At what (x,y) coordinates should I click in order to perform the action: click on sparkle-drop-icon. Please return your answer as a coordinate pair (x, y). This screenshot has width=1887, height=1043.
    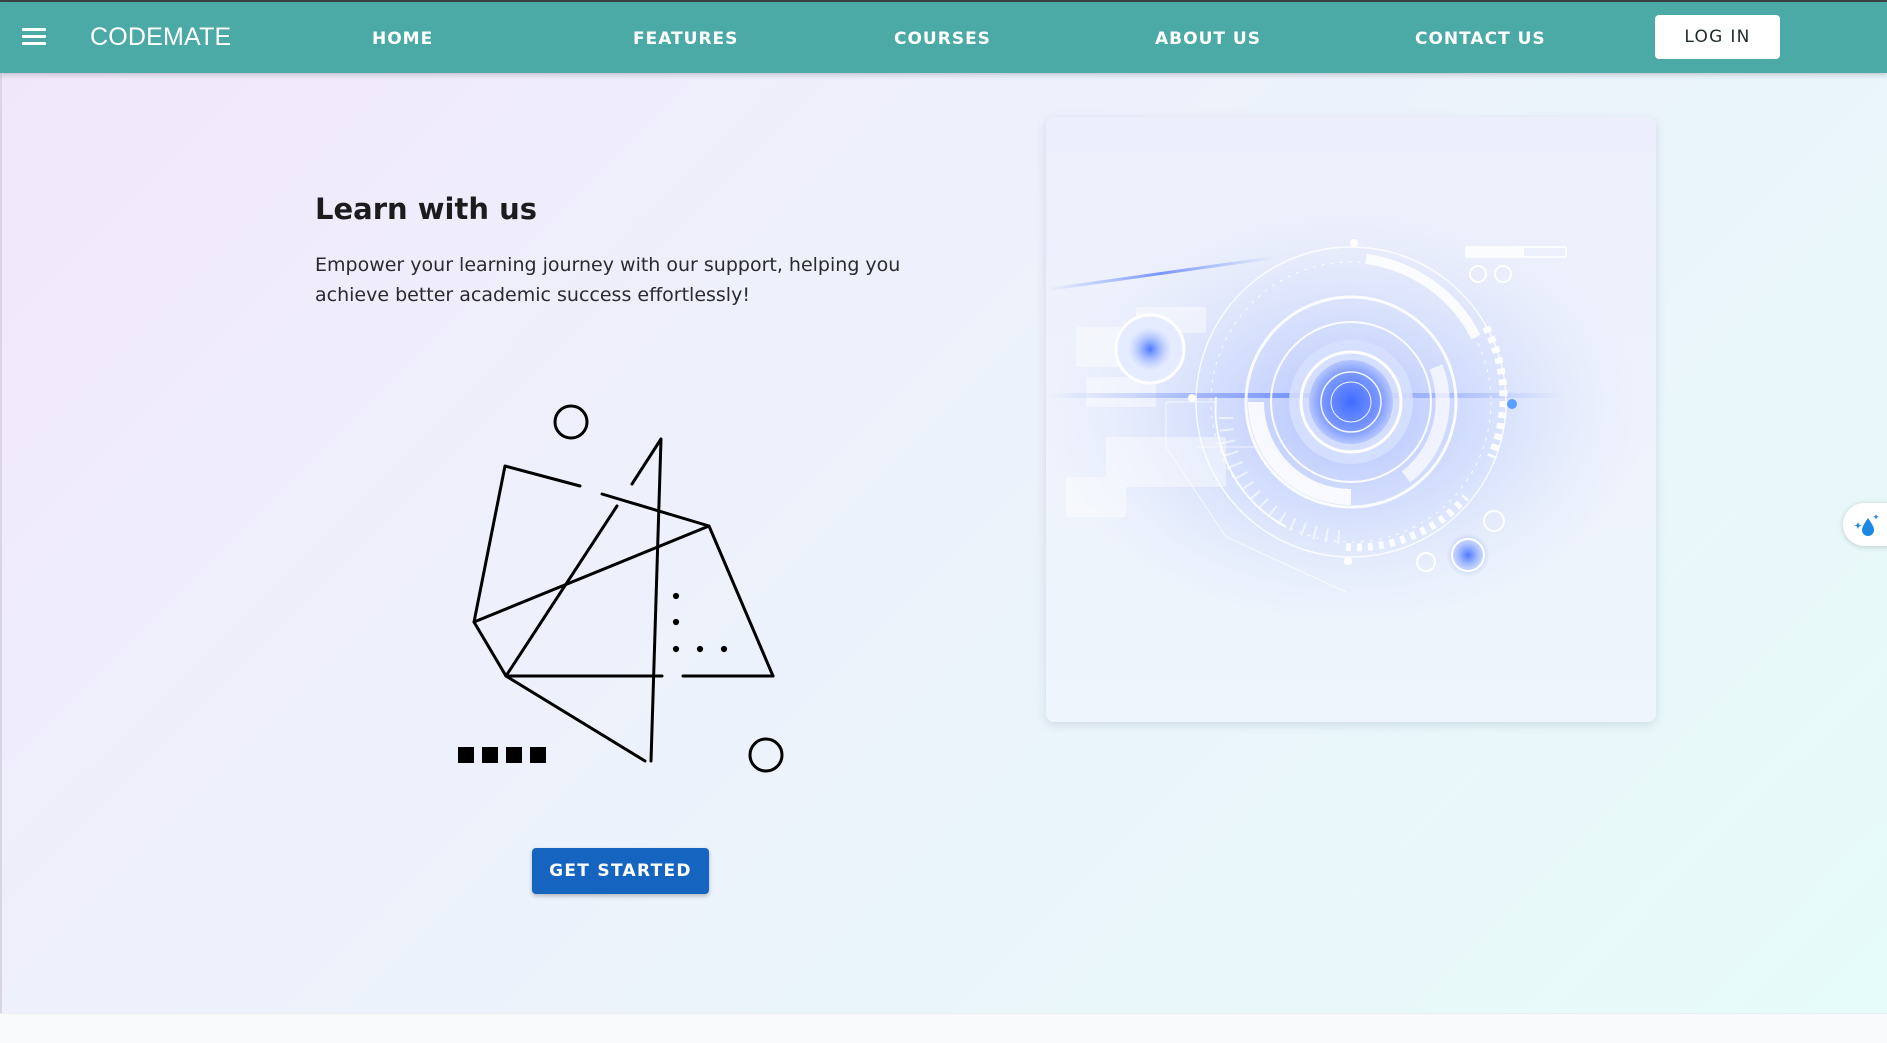
    Looking at the image, I should click on (1866, 524).